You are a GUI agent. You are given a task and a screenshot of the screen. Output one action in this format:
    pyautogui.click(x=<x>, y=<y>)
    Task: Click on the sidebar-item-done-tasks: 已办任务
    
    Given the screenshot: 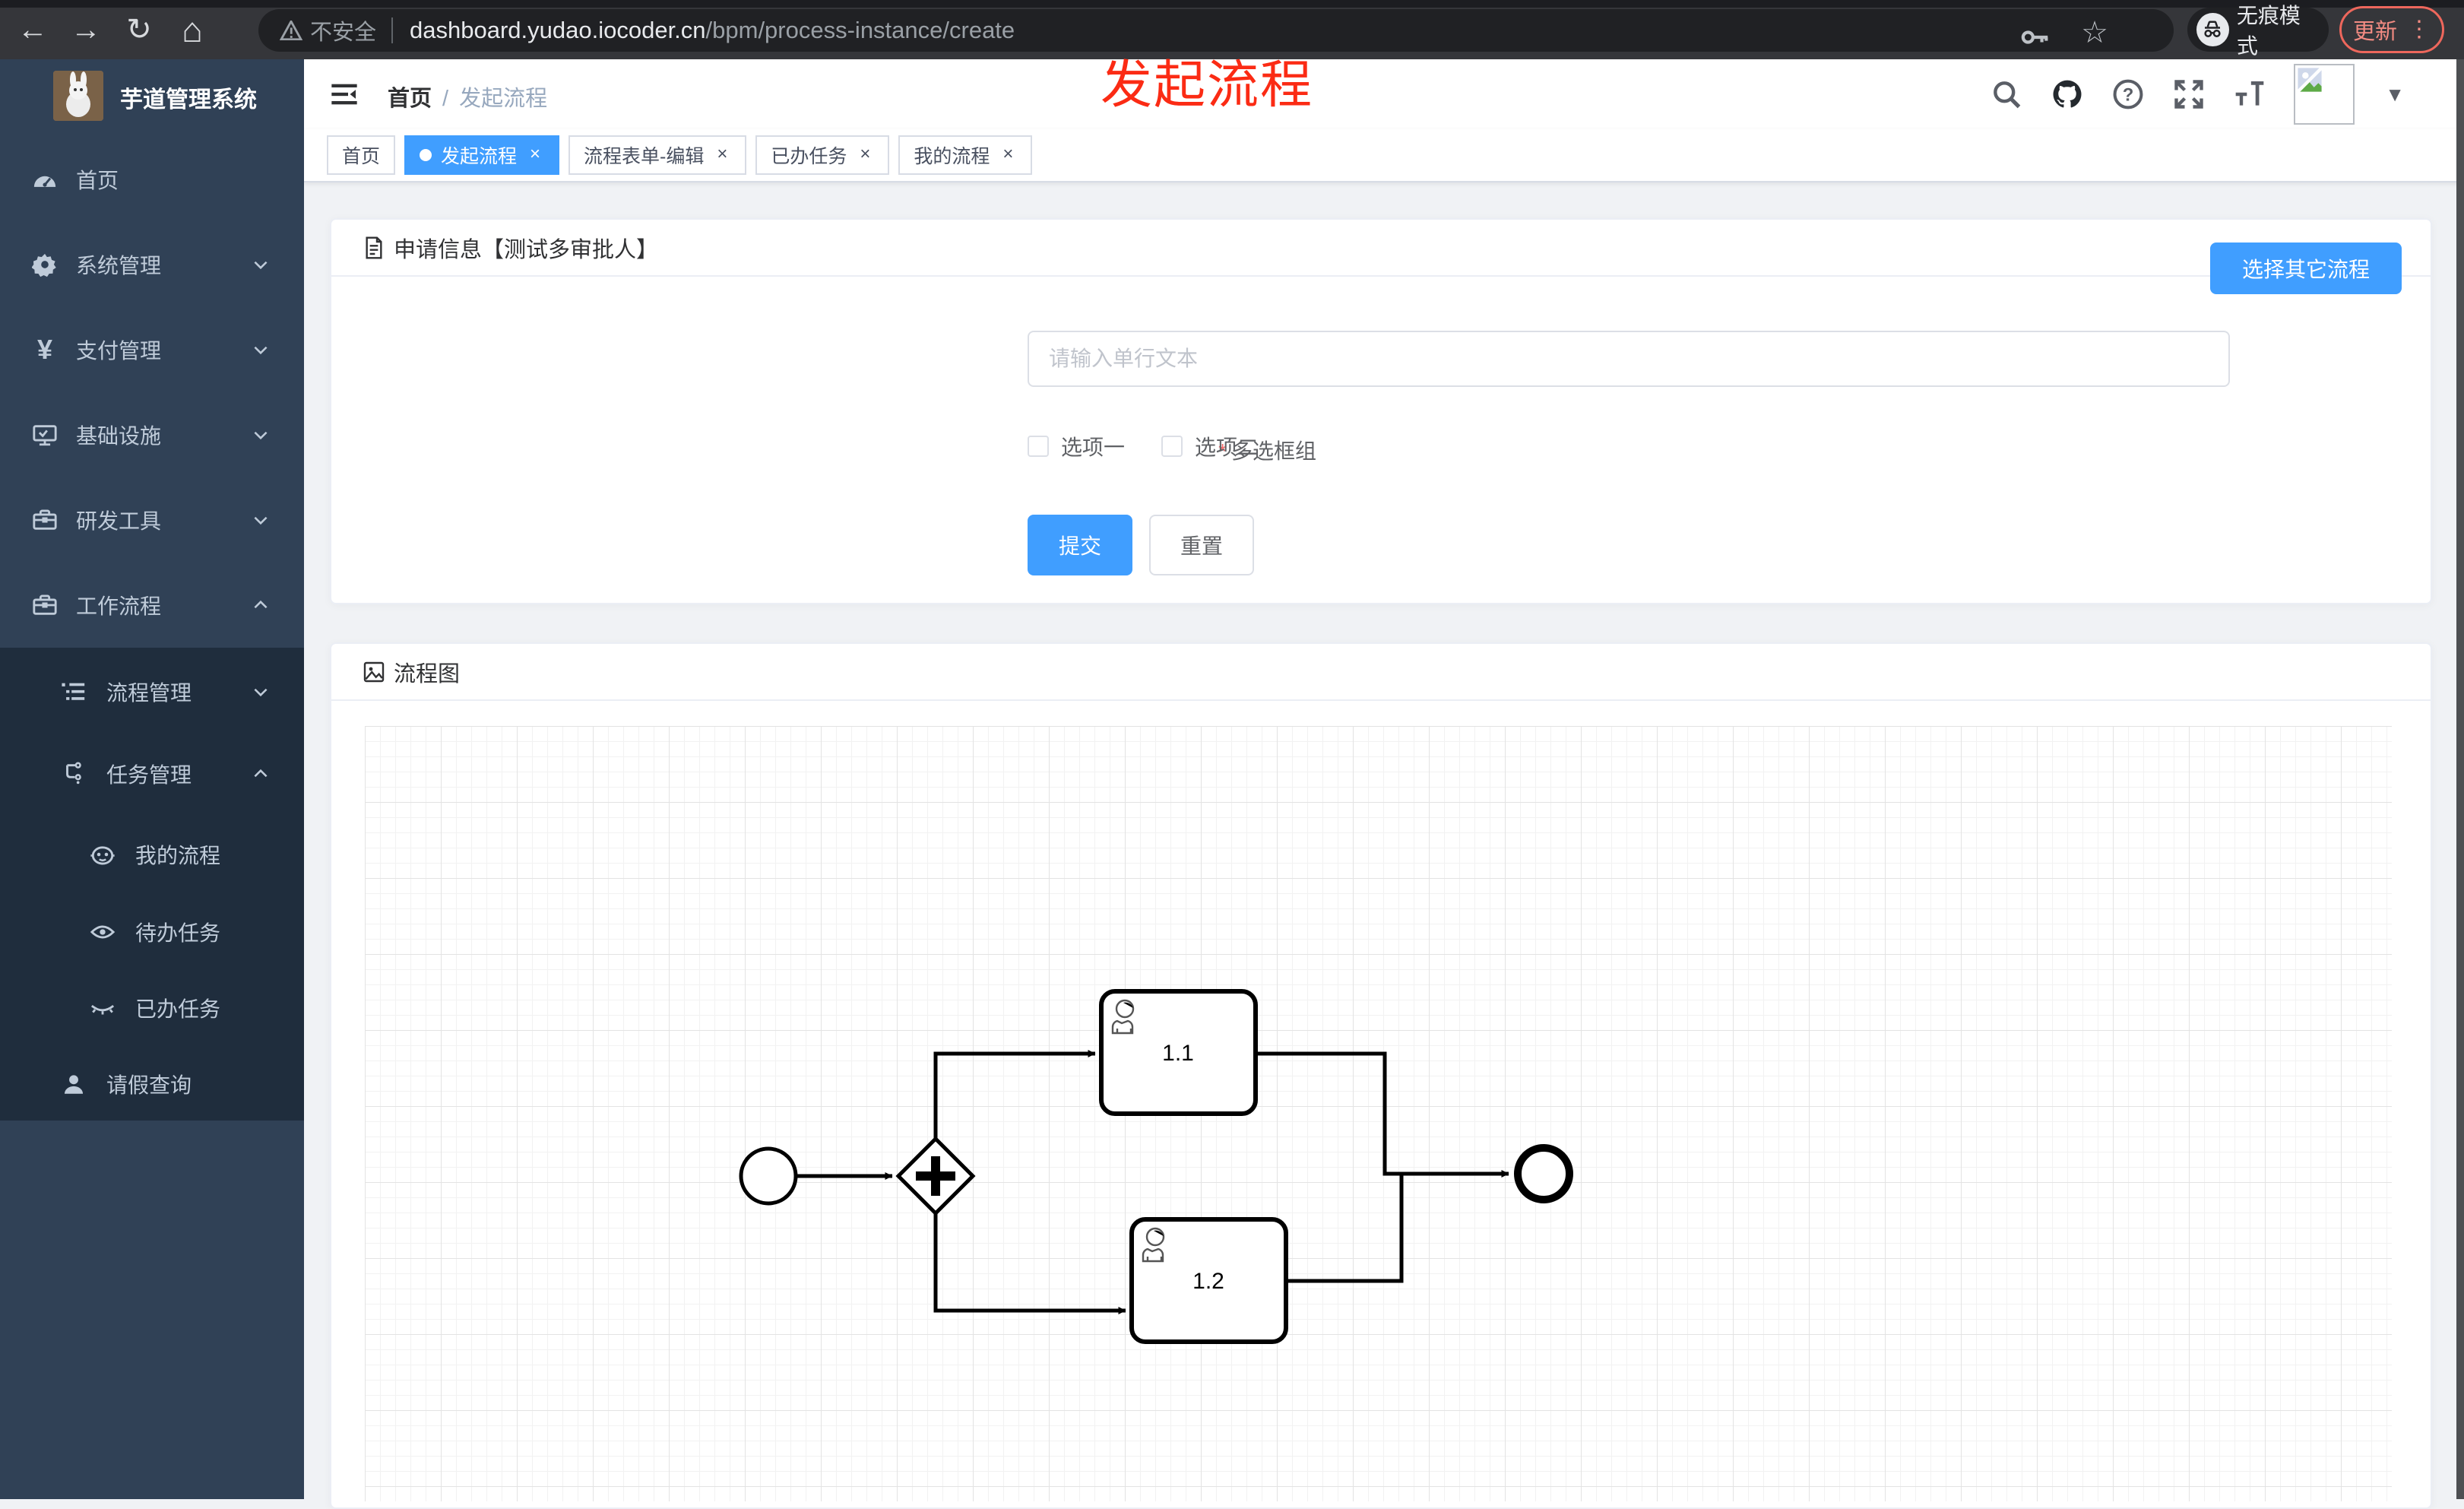 What is the action you would take?
    pyautogui.click(x=152, y=1008)
    